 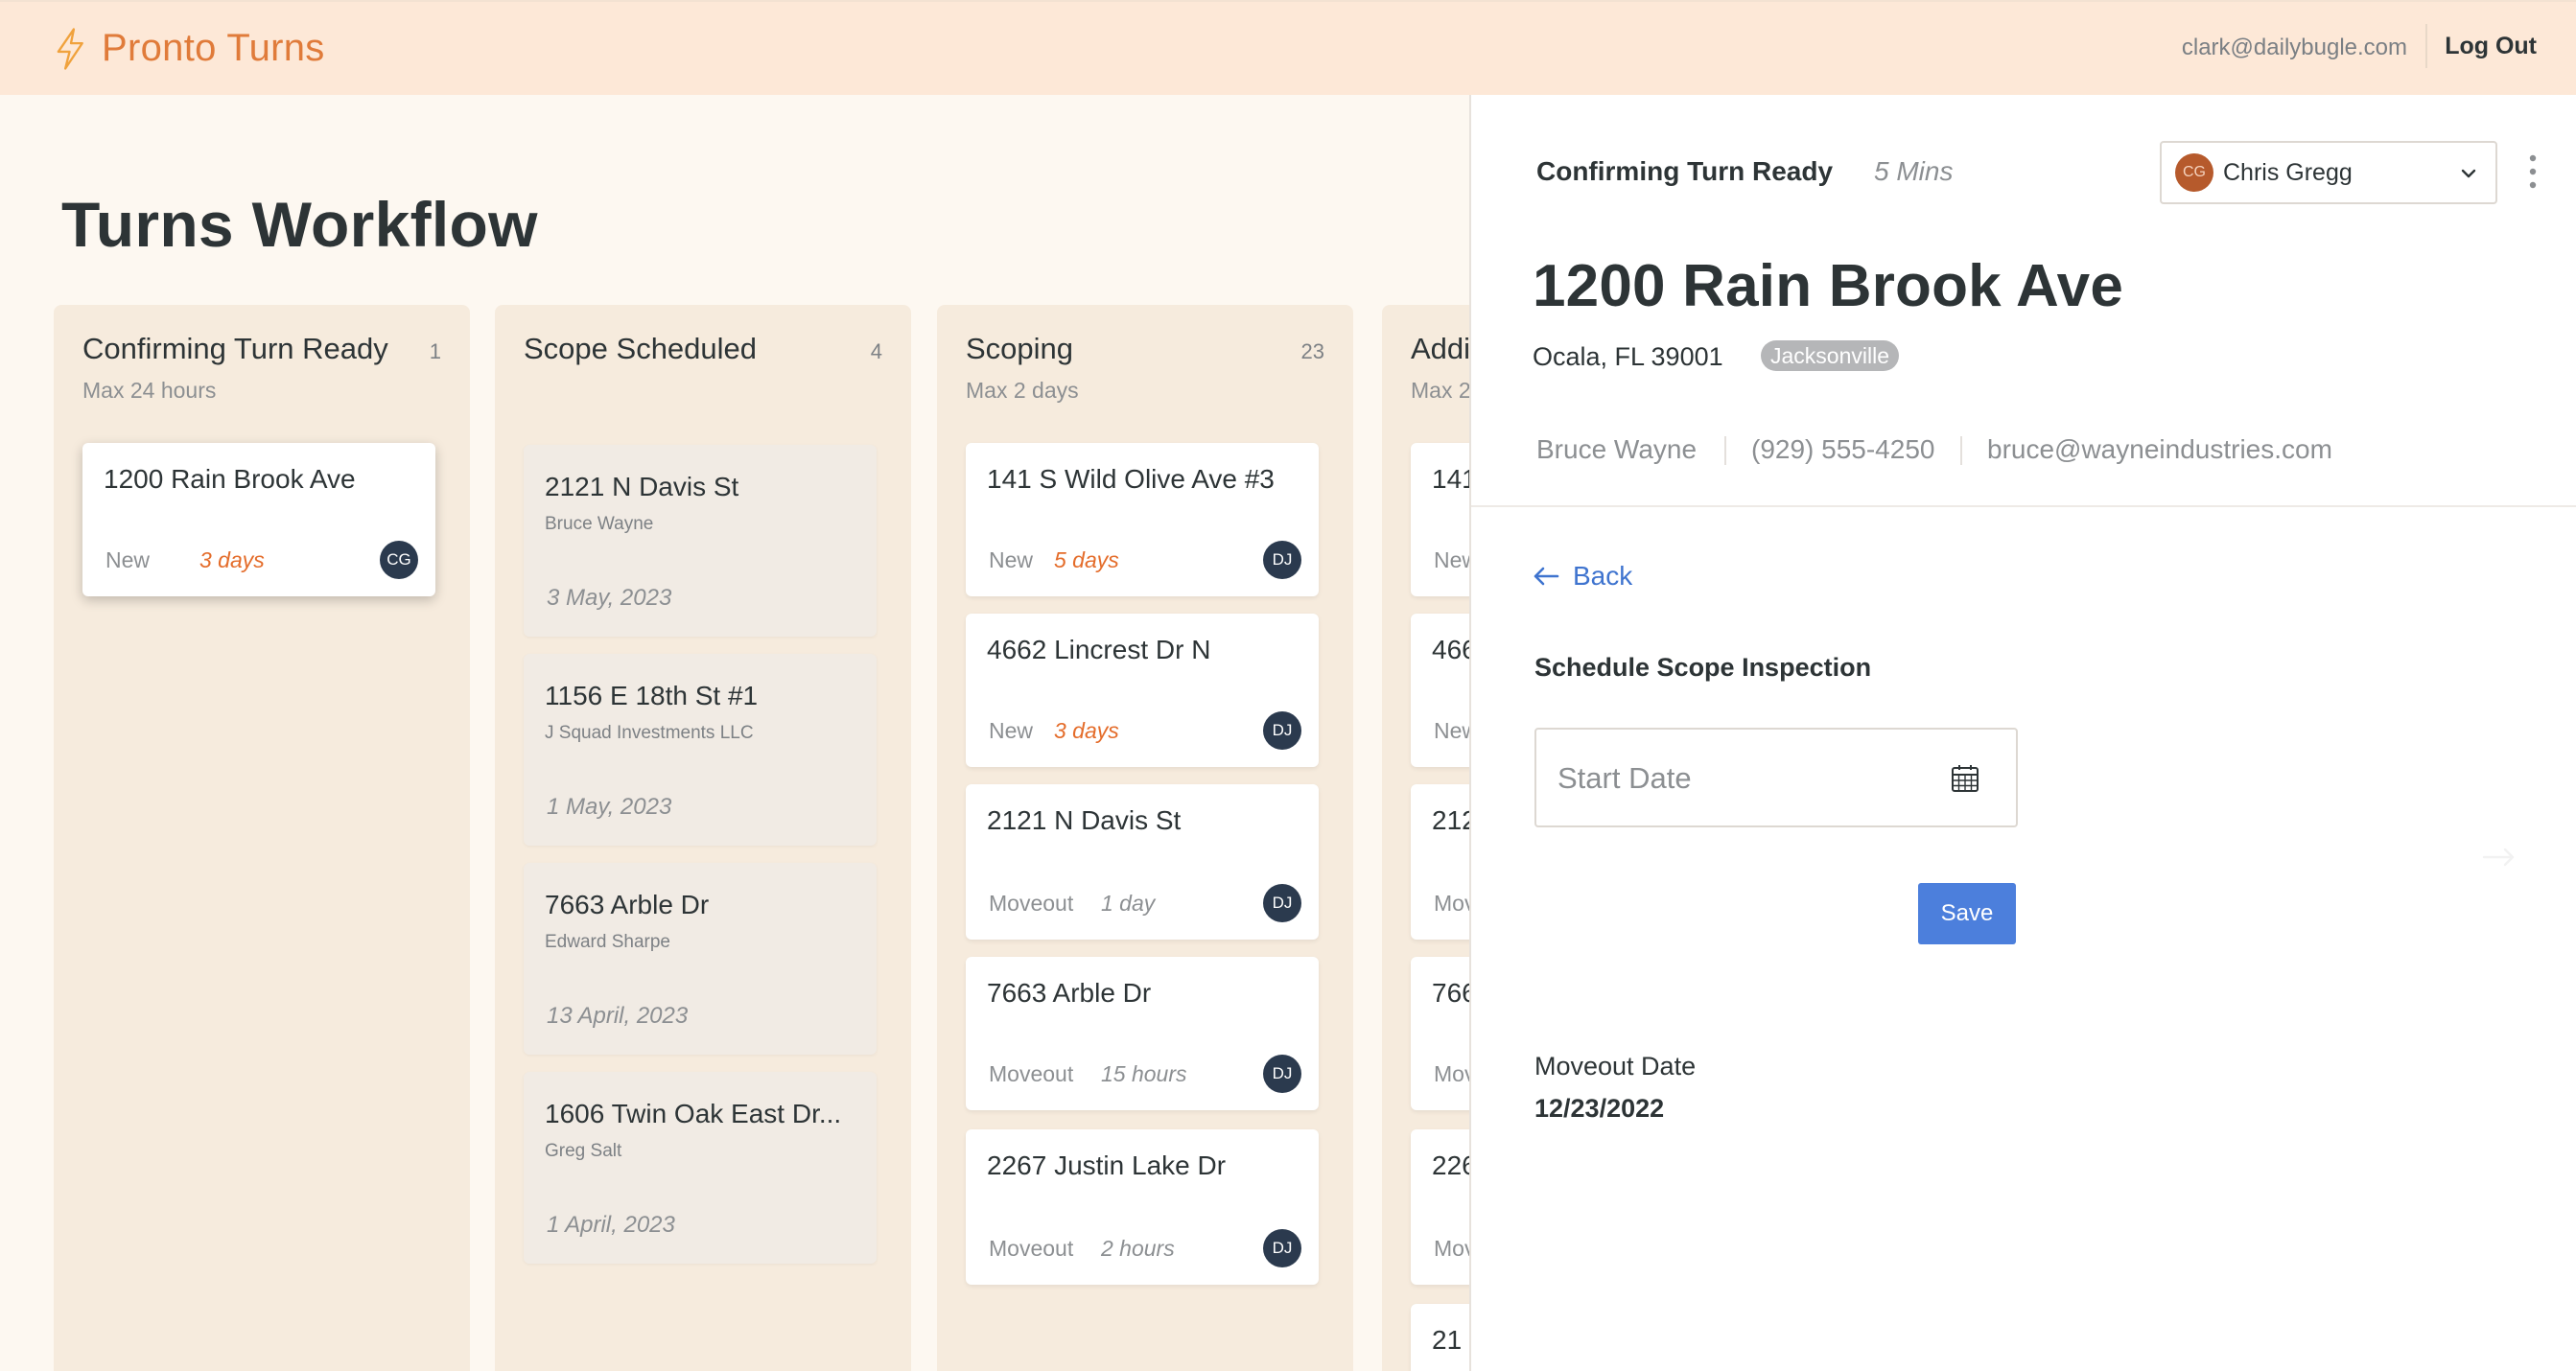 I want to click on card-owner: Greg Salt, so click(x=583, y=1151).